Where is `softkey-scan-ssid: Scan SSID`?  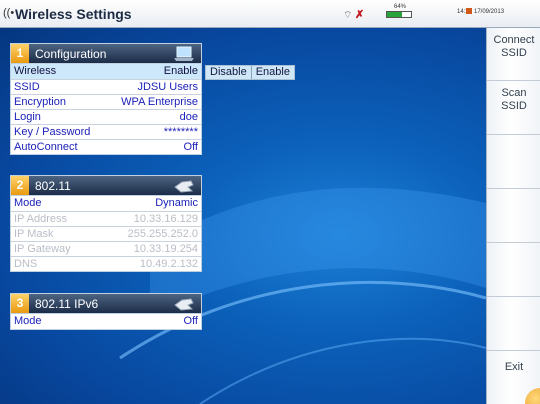 softkey-scan-ssid: Scan SSID is located at coordinates (513, 107).